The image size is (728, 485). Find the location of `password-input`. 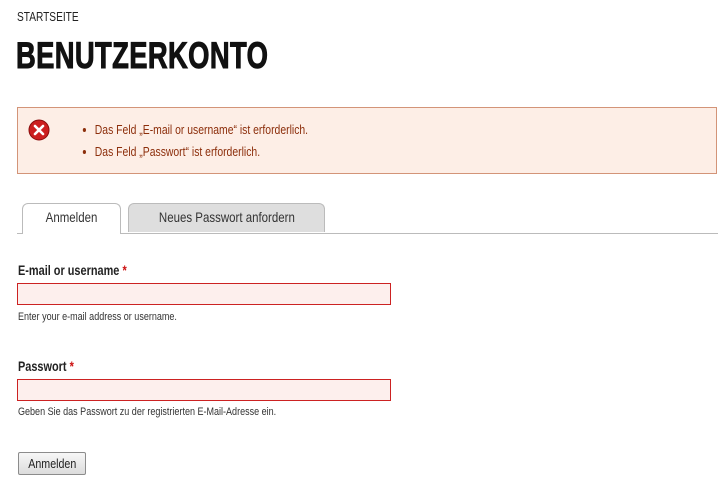

password-input is located at coordinates (204, 390).